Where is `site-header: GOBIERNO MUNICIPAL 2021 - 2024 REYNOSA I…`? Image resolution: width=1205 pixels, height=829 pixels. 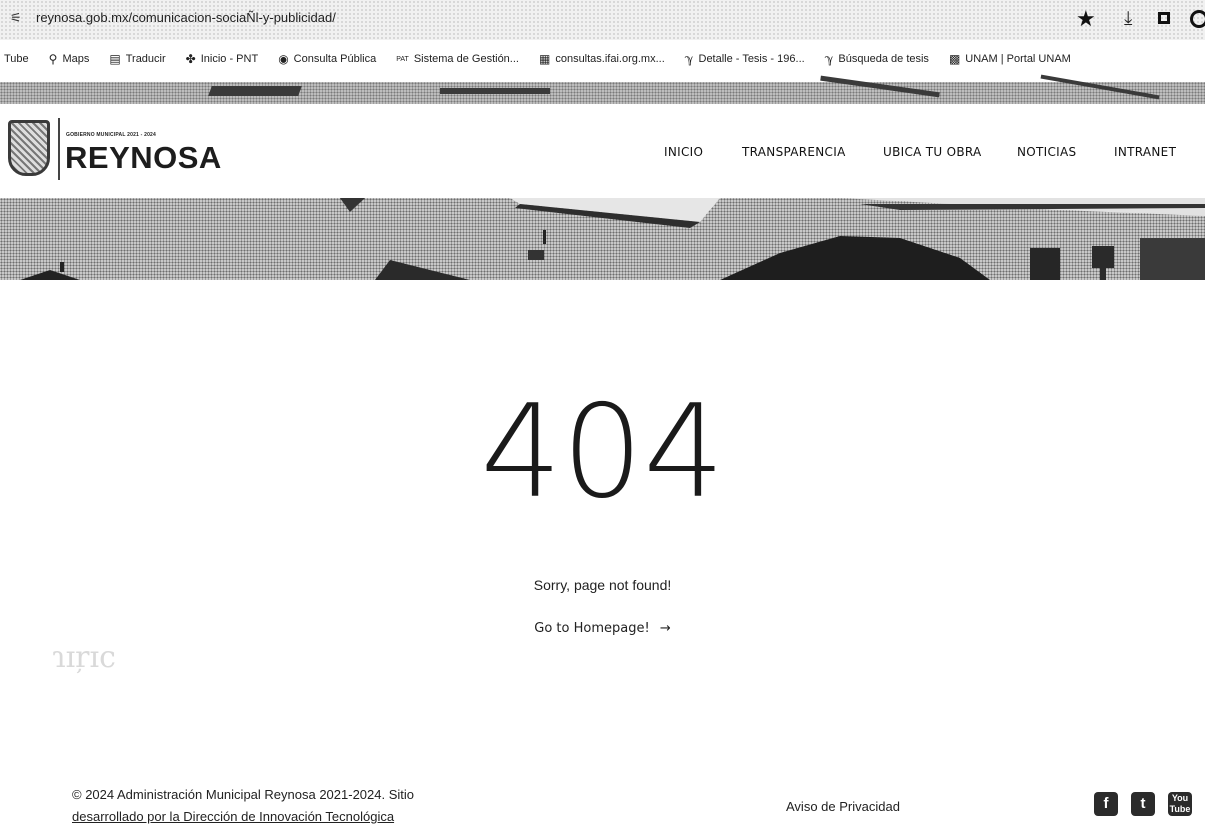
site-header: GOBIERNO MUNICIPAL 2021 - 2024 REYNOSA I… is located at coordinates (602, 151).